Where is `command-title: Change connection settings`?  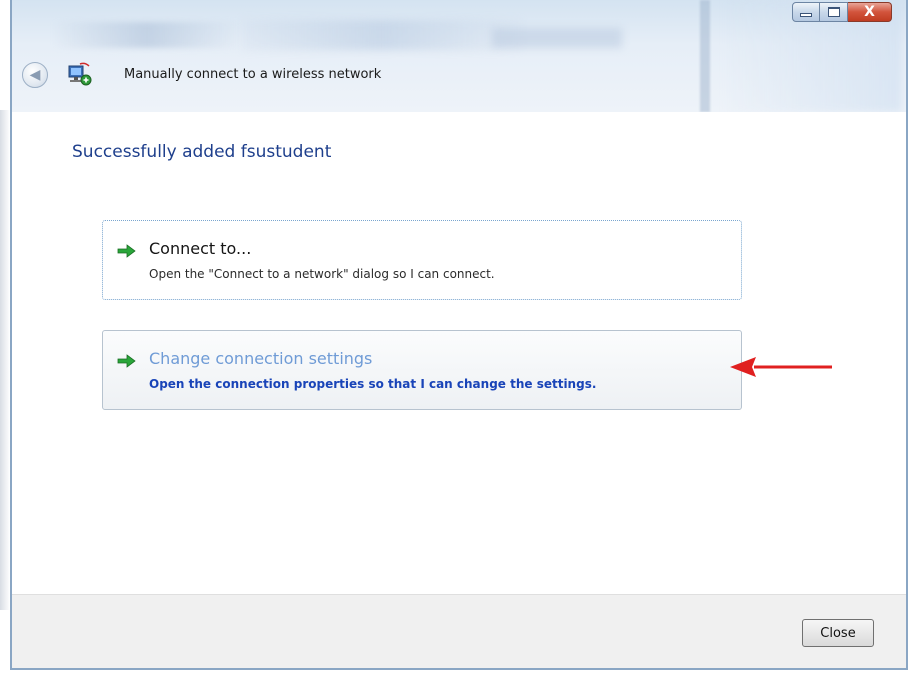
command-title: Change connection settings is located at coordinates (261, 358).